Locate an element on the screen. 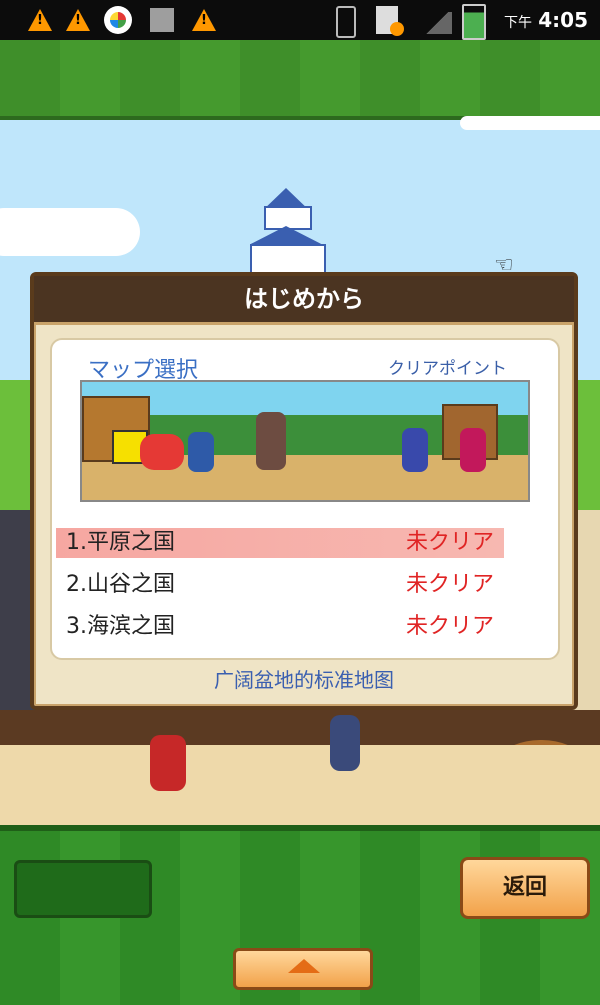 The height and width of the screenshot is (1005, 600). castle-icon is located at coordinates (286, 231).